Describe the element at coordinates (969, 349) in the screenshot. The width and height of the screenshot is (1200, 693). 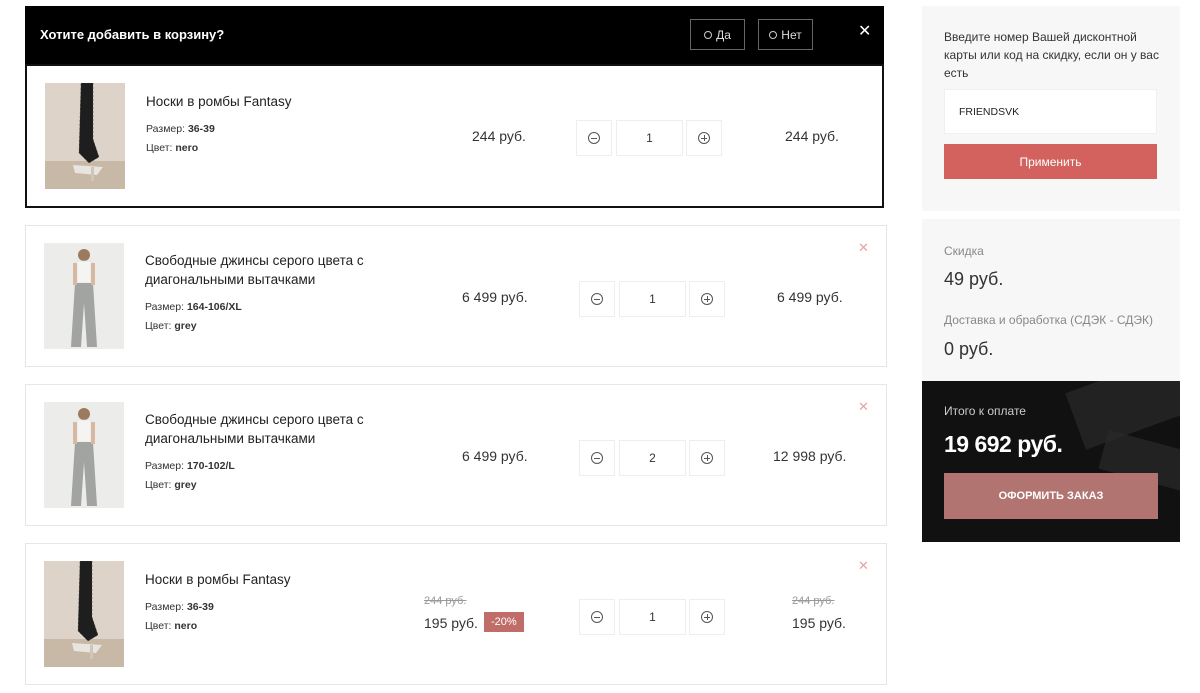
I see `delivery-value: 0 руб.` at that location.